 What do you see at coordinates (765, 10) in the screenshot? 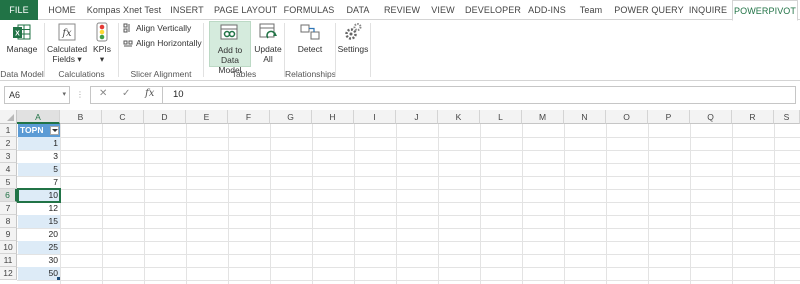
I see `tab-powerpivot: POWERPIVOT` at bounding box center [765, 10].